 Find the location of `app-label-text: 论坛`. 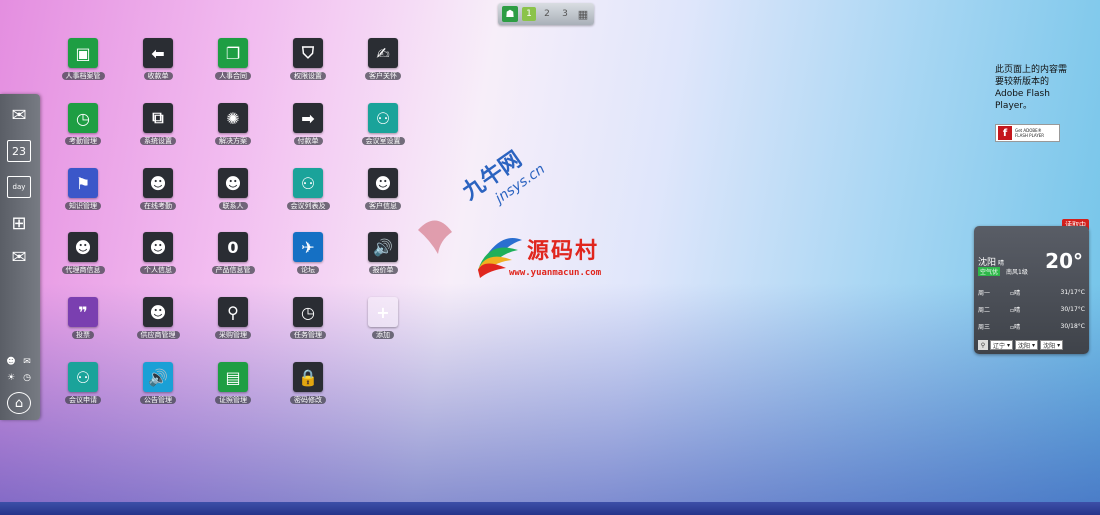

app-label-text: 论坛 is located at coordinates (308, 270).